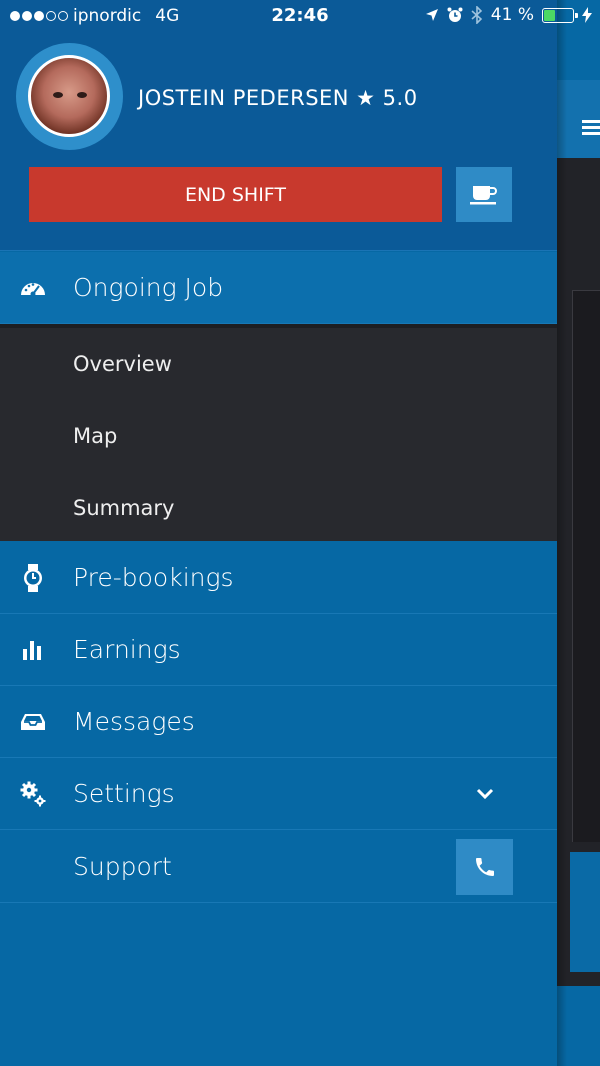  Describe the element at coordinates (235, 194) in the screenshot. I see `end-shift-button: END SHIFT` at that location.